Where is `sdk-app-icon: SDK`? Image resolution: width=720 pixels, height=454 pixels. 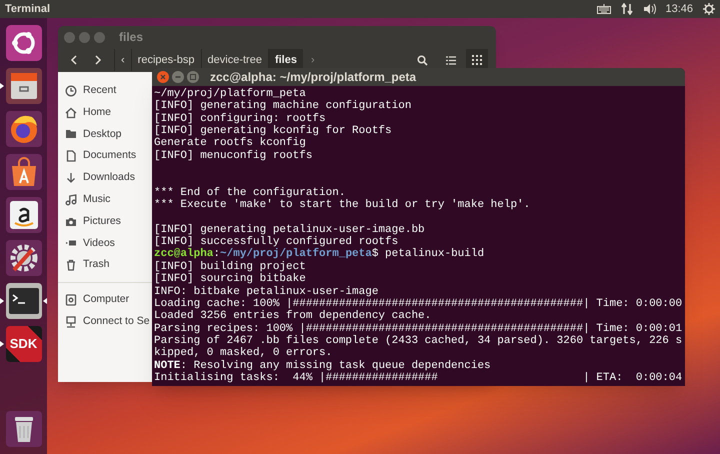 sdk-app-icon: SDK is located at coordinates (24, 344).